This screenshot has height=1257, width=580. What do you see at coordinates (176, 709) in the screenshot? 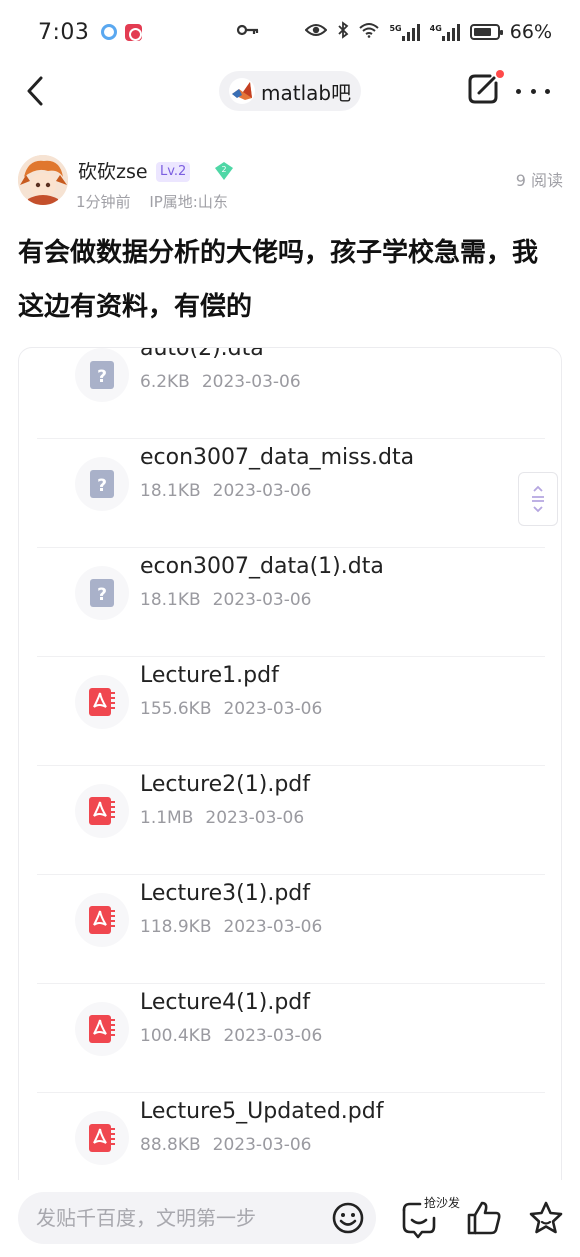
I see `file-size: 155.6KB` at bounding box center [176, 709].